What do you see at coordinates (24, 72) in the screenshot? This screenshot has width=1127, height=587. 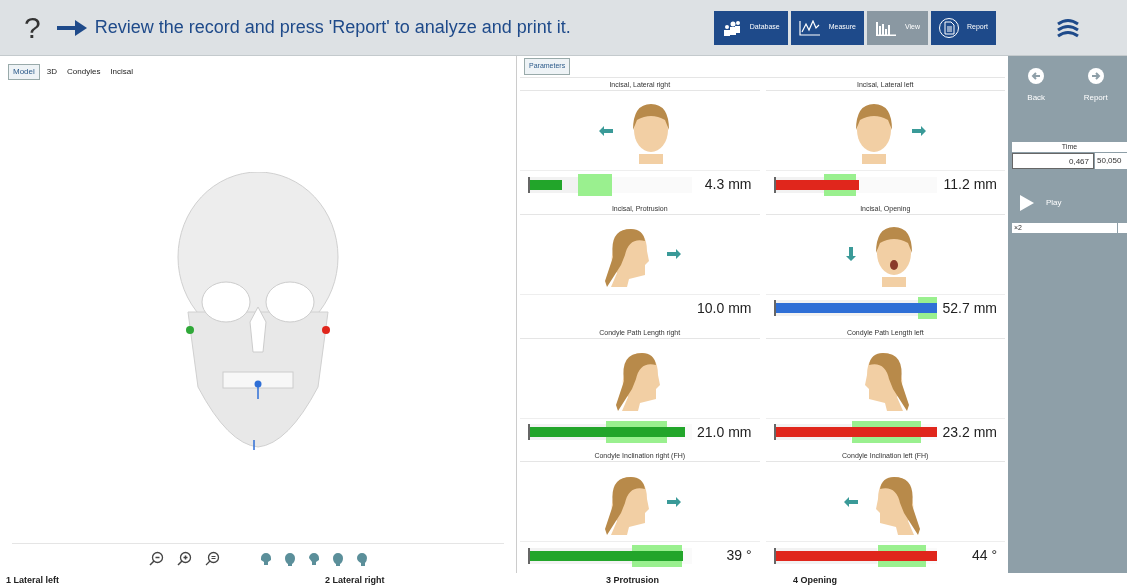 I see `view-tab: Model` at bounding box center [24, 72].